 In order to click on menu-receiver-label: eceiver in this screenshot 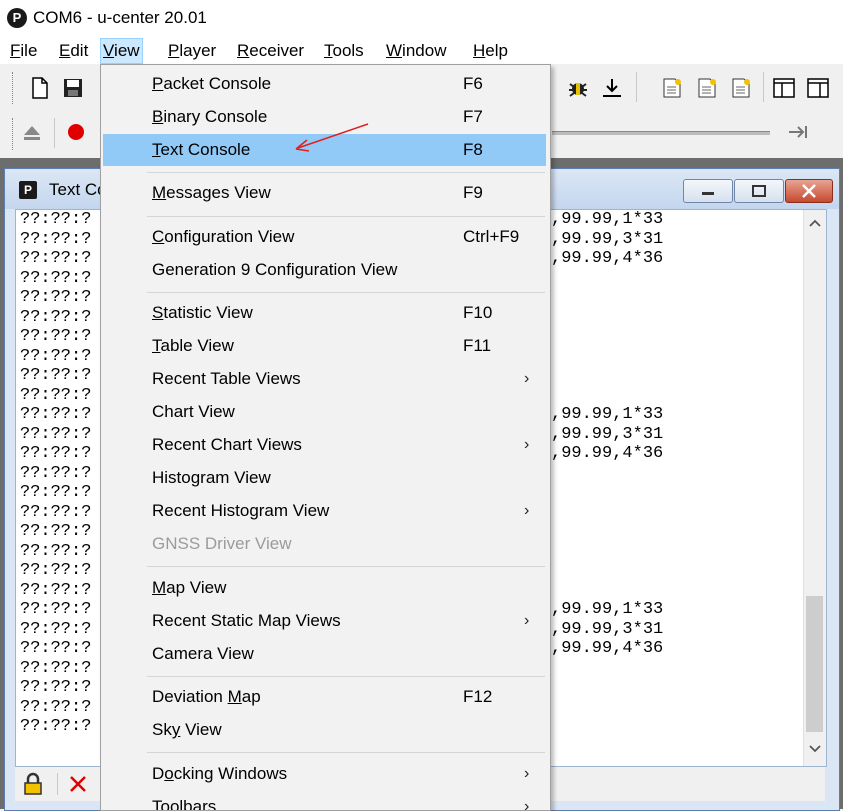, I will do `click(277, 50)`.